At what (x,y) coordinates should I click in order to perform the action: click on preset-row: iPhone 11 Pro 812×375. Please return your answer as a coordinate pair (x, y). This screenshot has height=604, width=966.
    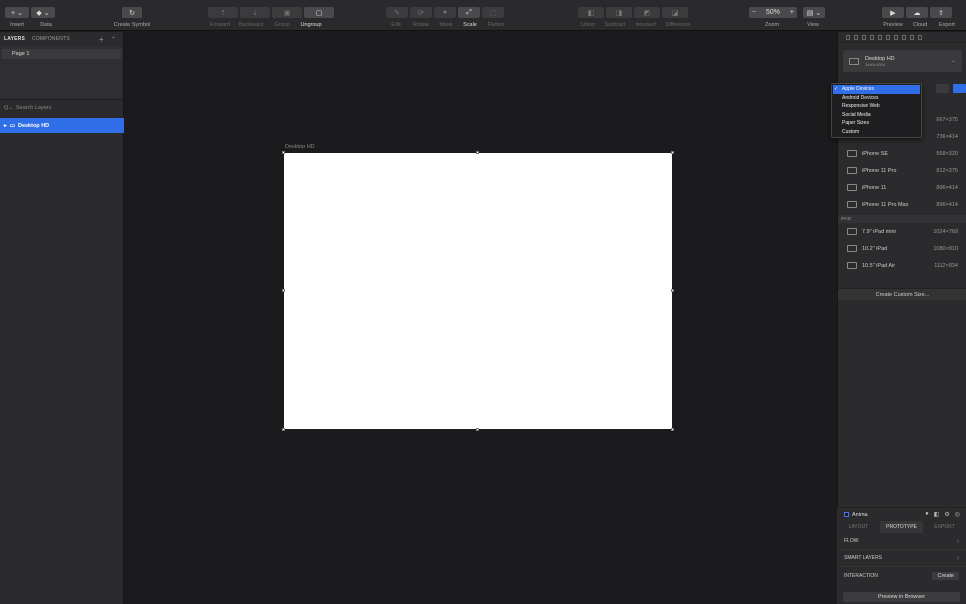
    Looking at the image, I should click on (902, 170).